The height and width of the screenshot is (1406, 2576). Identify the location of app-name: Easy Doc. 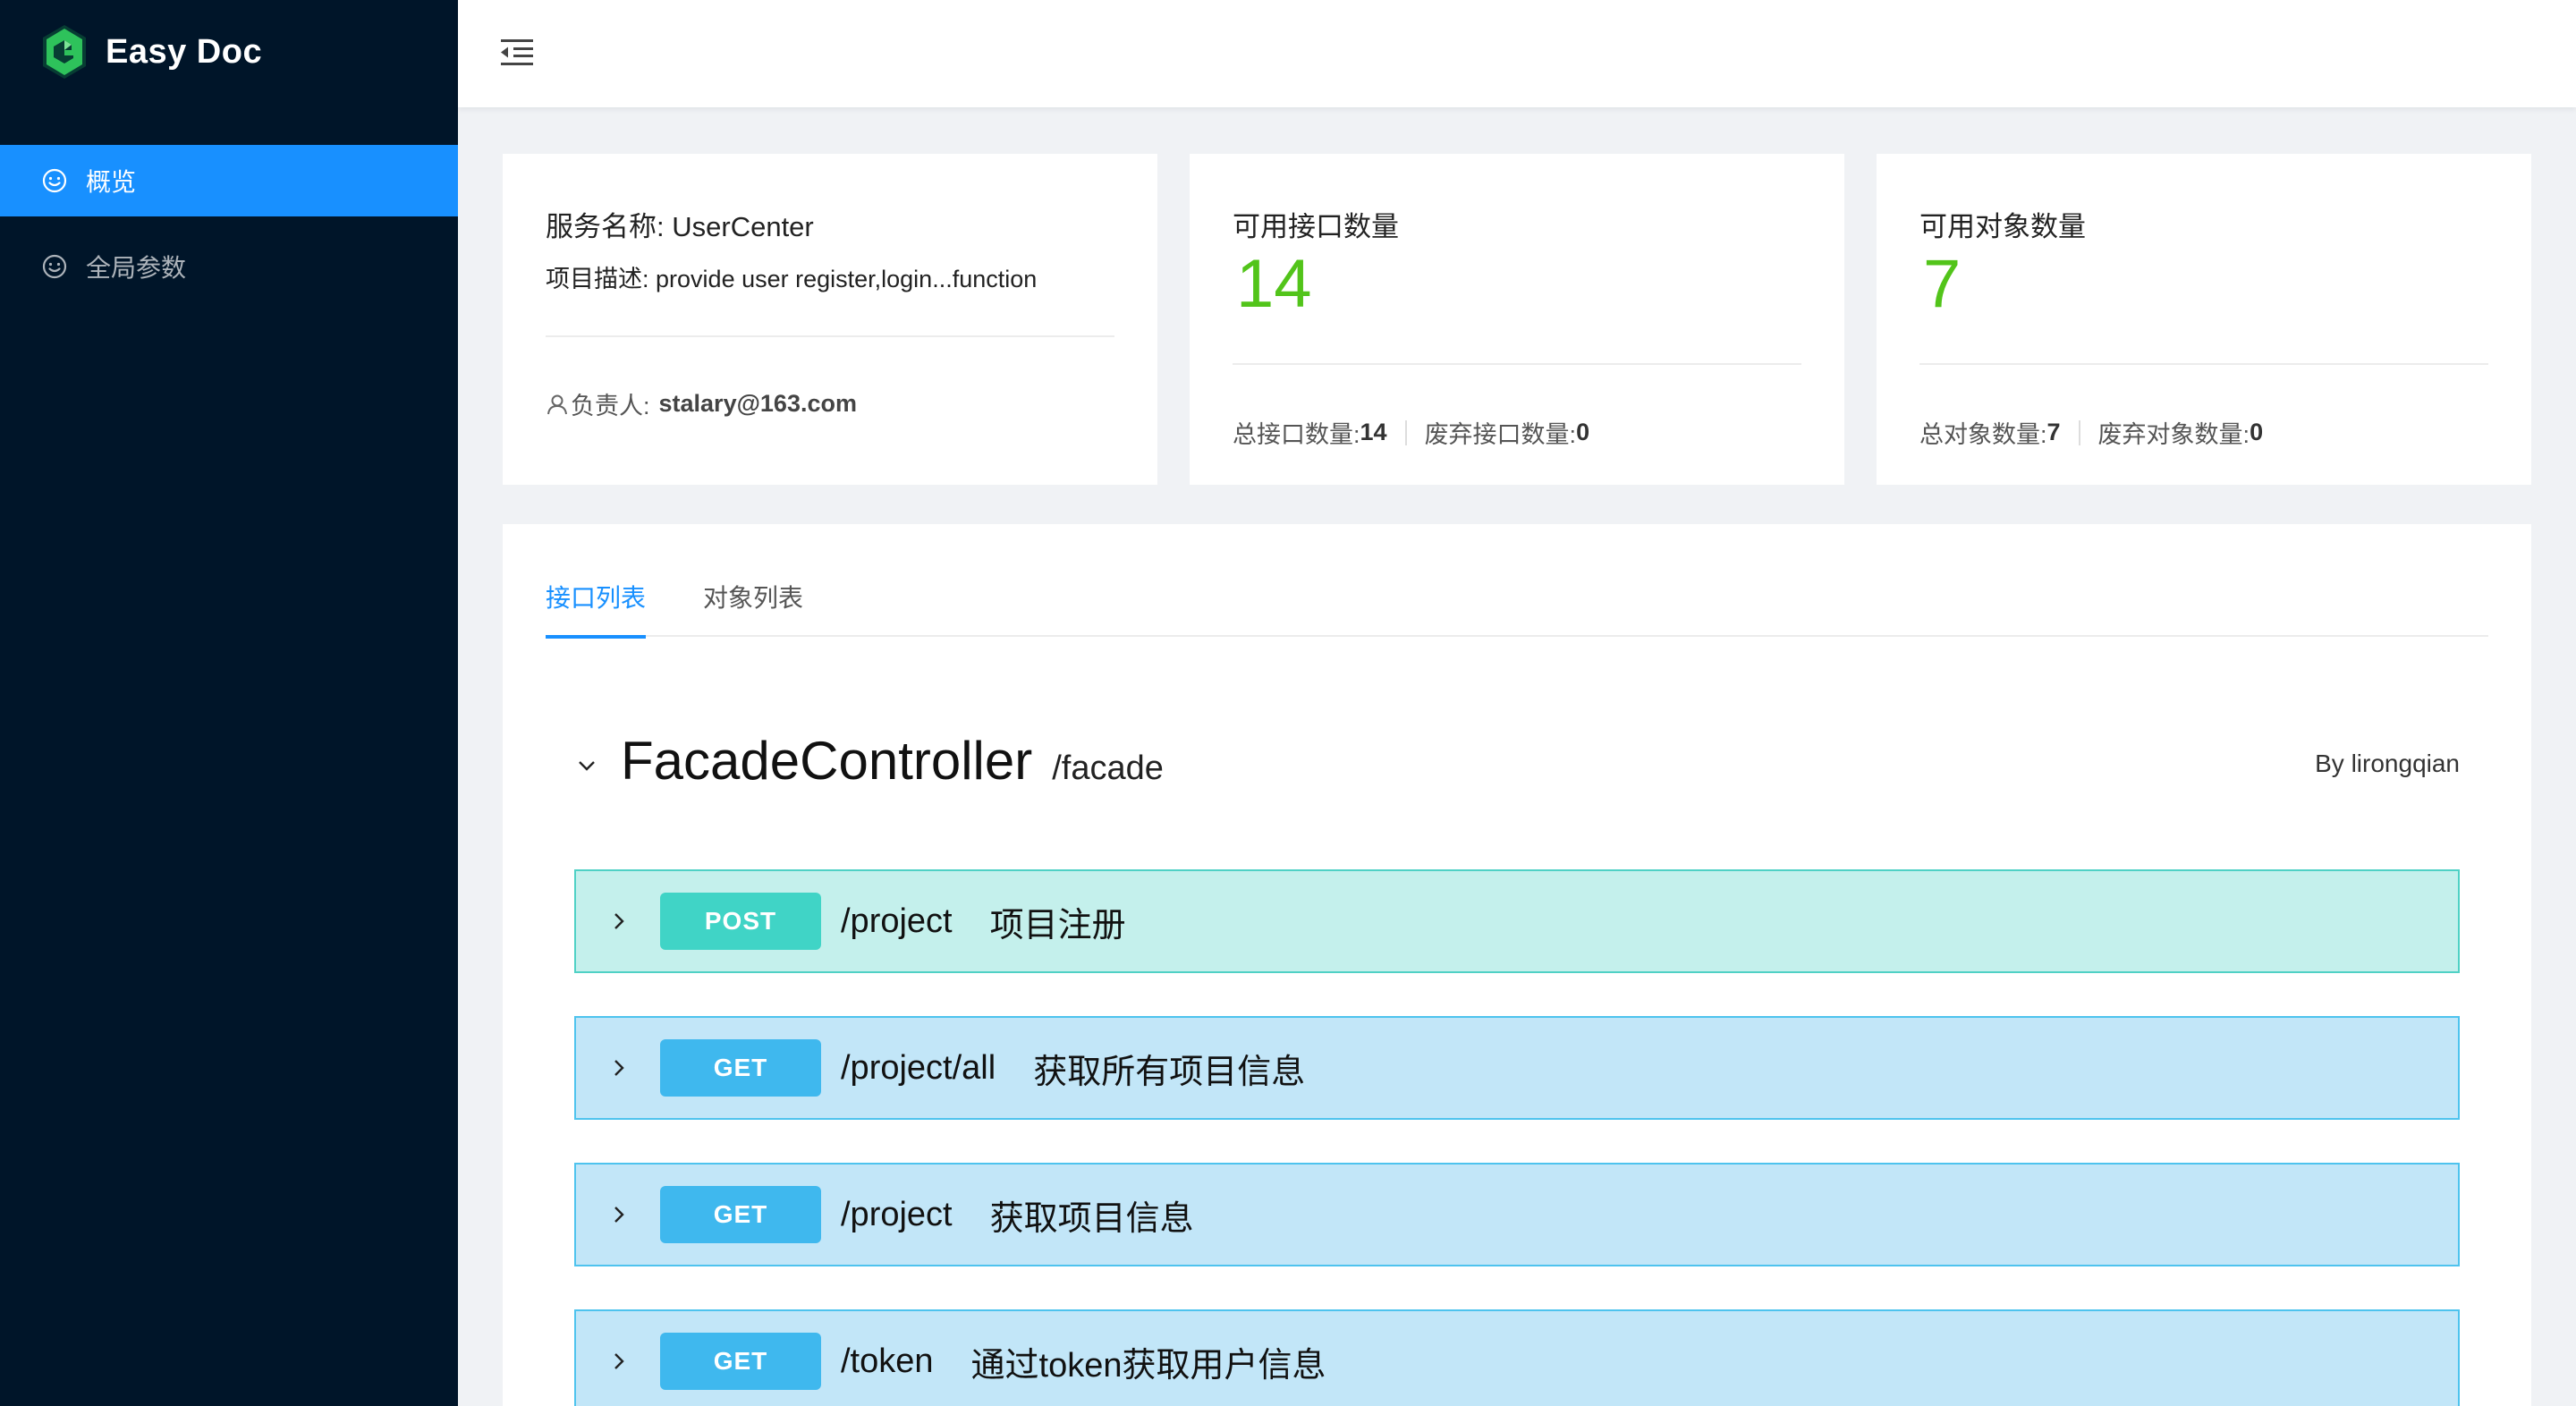
(184, 52).